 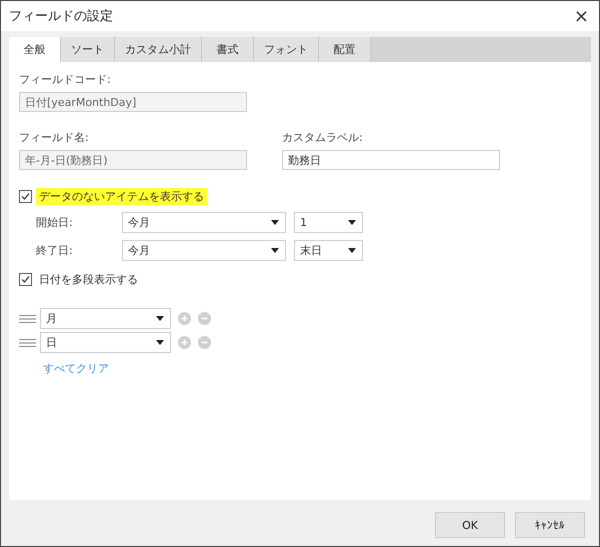 I want to click on window-title: フィールドの設定, so click(x=61, y=16).